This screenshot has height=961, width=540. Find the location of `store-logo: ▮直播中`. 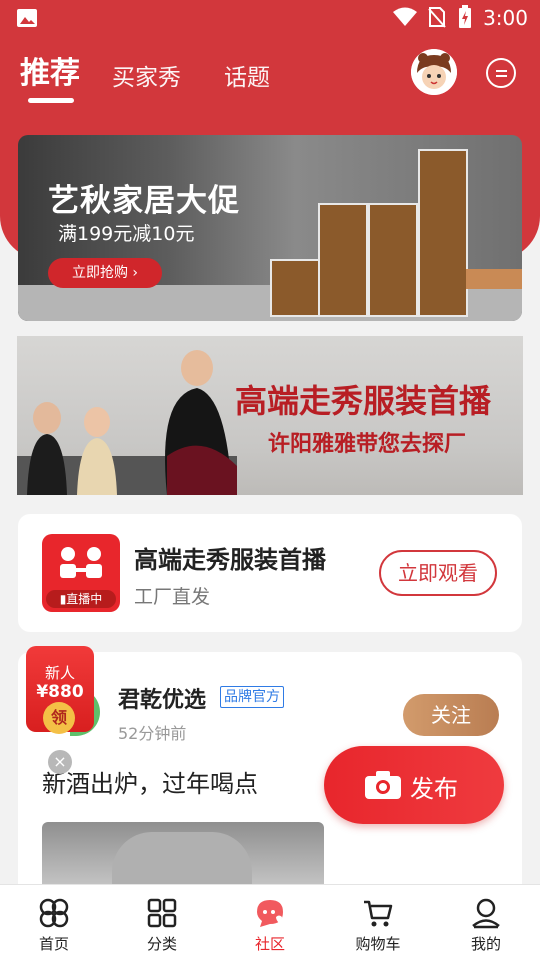

store-logo: ▮直播中 is located at coordinates (81, 573).